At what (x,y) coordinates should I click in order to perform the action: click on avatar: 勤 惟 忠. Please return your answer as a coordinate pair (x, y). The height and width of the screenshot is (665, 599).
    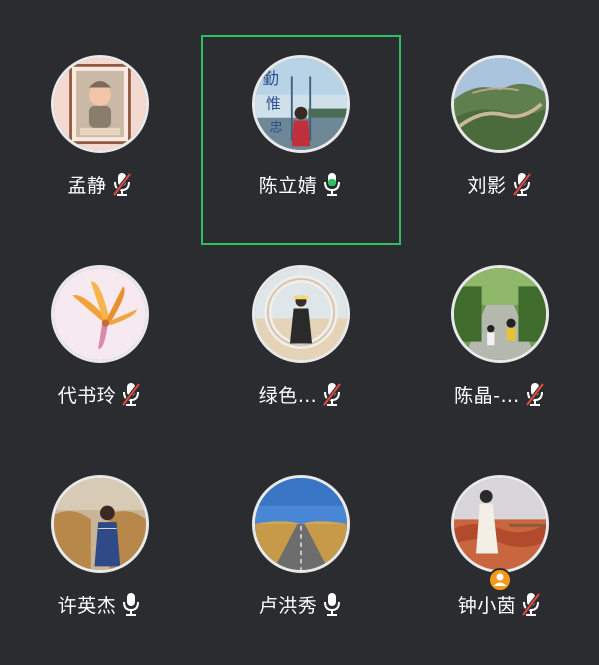
    Looking at the image, I should click on (301, 104).